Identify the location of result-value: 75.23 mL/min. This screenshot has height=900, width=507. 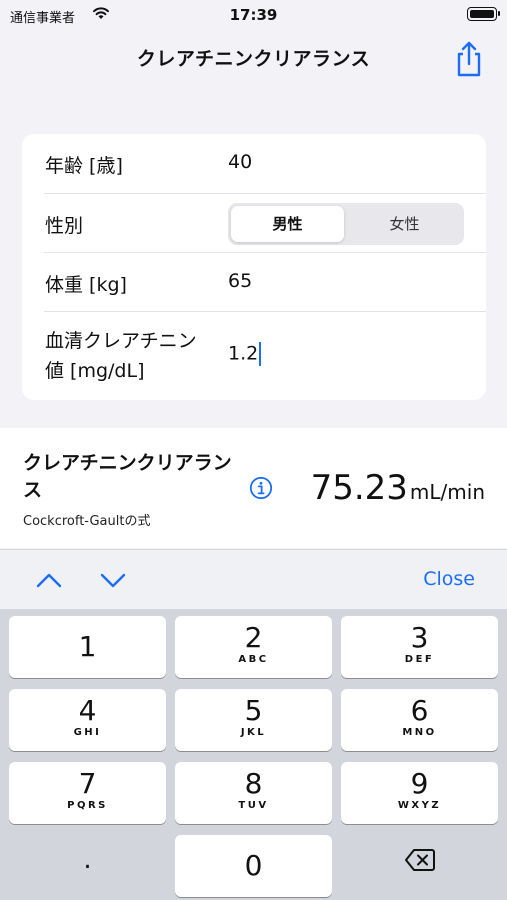
(398, 488).